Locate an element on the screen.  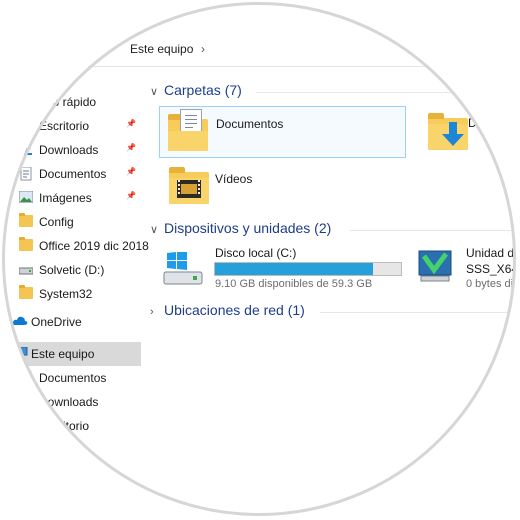
computer-icon is located at coordinates (21, 352).